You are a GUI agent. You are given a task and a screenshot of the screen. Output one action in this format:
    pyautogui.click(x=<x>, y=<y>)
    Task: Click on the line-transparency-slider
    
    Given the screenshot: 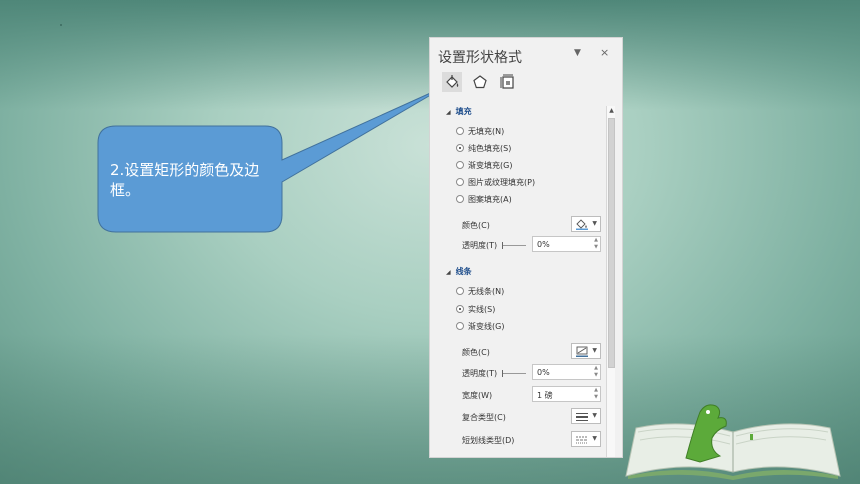 What is the action you would take?
    pyautogui.click(x=514, y=373)
    